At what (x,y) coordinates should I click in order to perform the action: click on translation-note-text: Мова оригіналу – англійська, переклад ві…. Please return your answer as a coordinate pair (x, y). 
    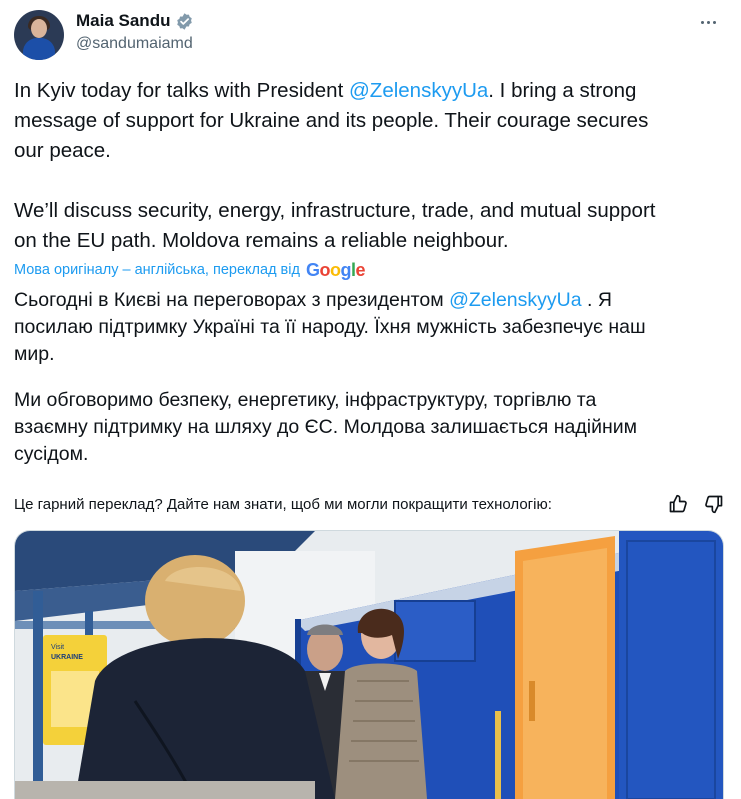
    Looking at the image, I should click on (157, 270).